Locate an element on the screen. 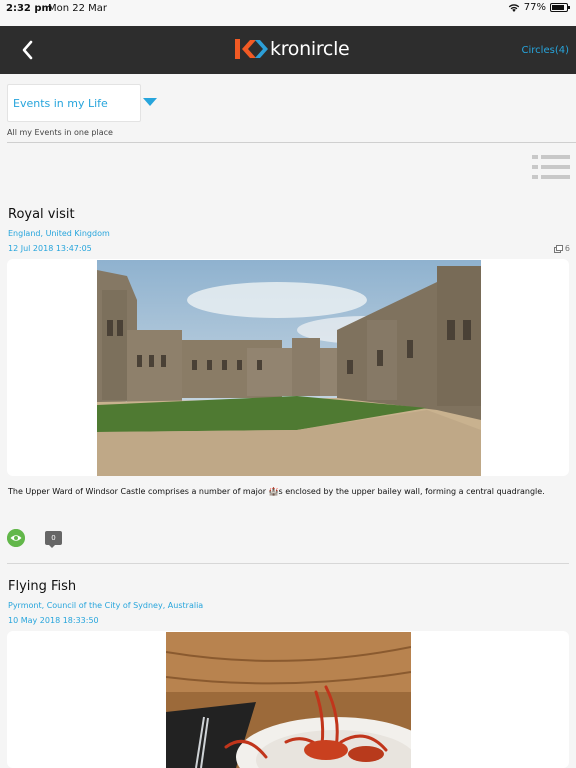 Image resolution: width=576 pixels, height=768 pixels. eye-icon is located at coordinates (16, 538).